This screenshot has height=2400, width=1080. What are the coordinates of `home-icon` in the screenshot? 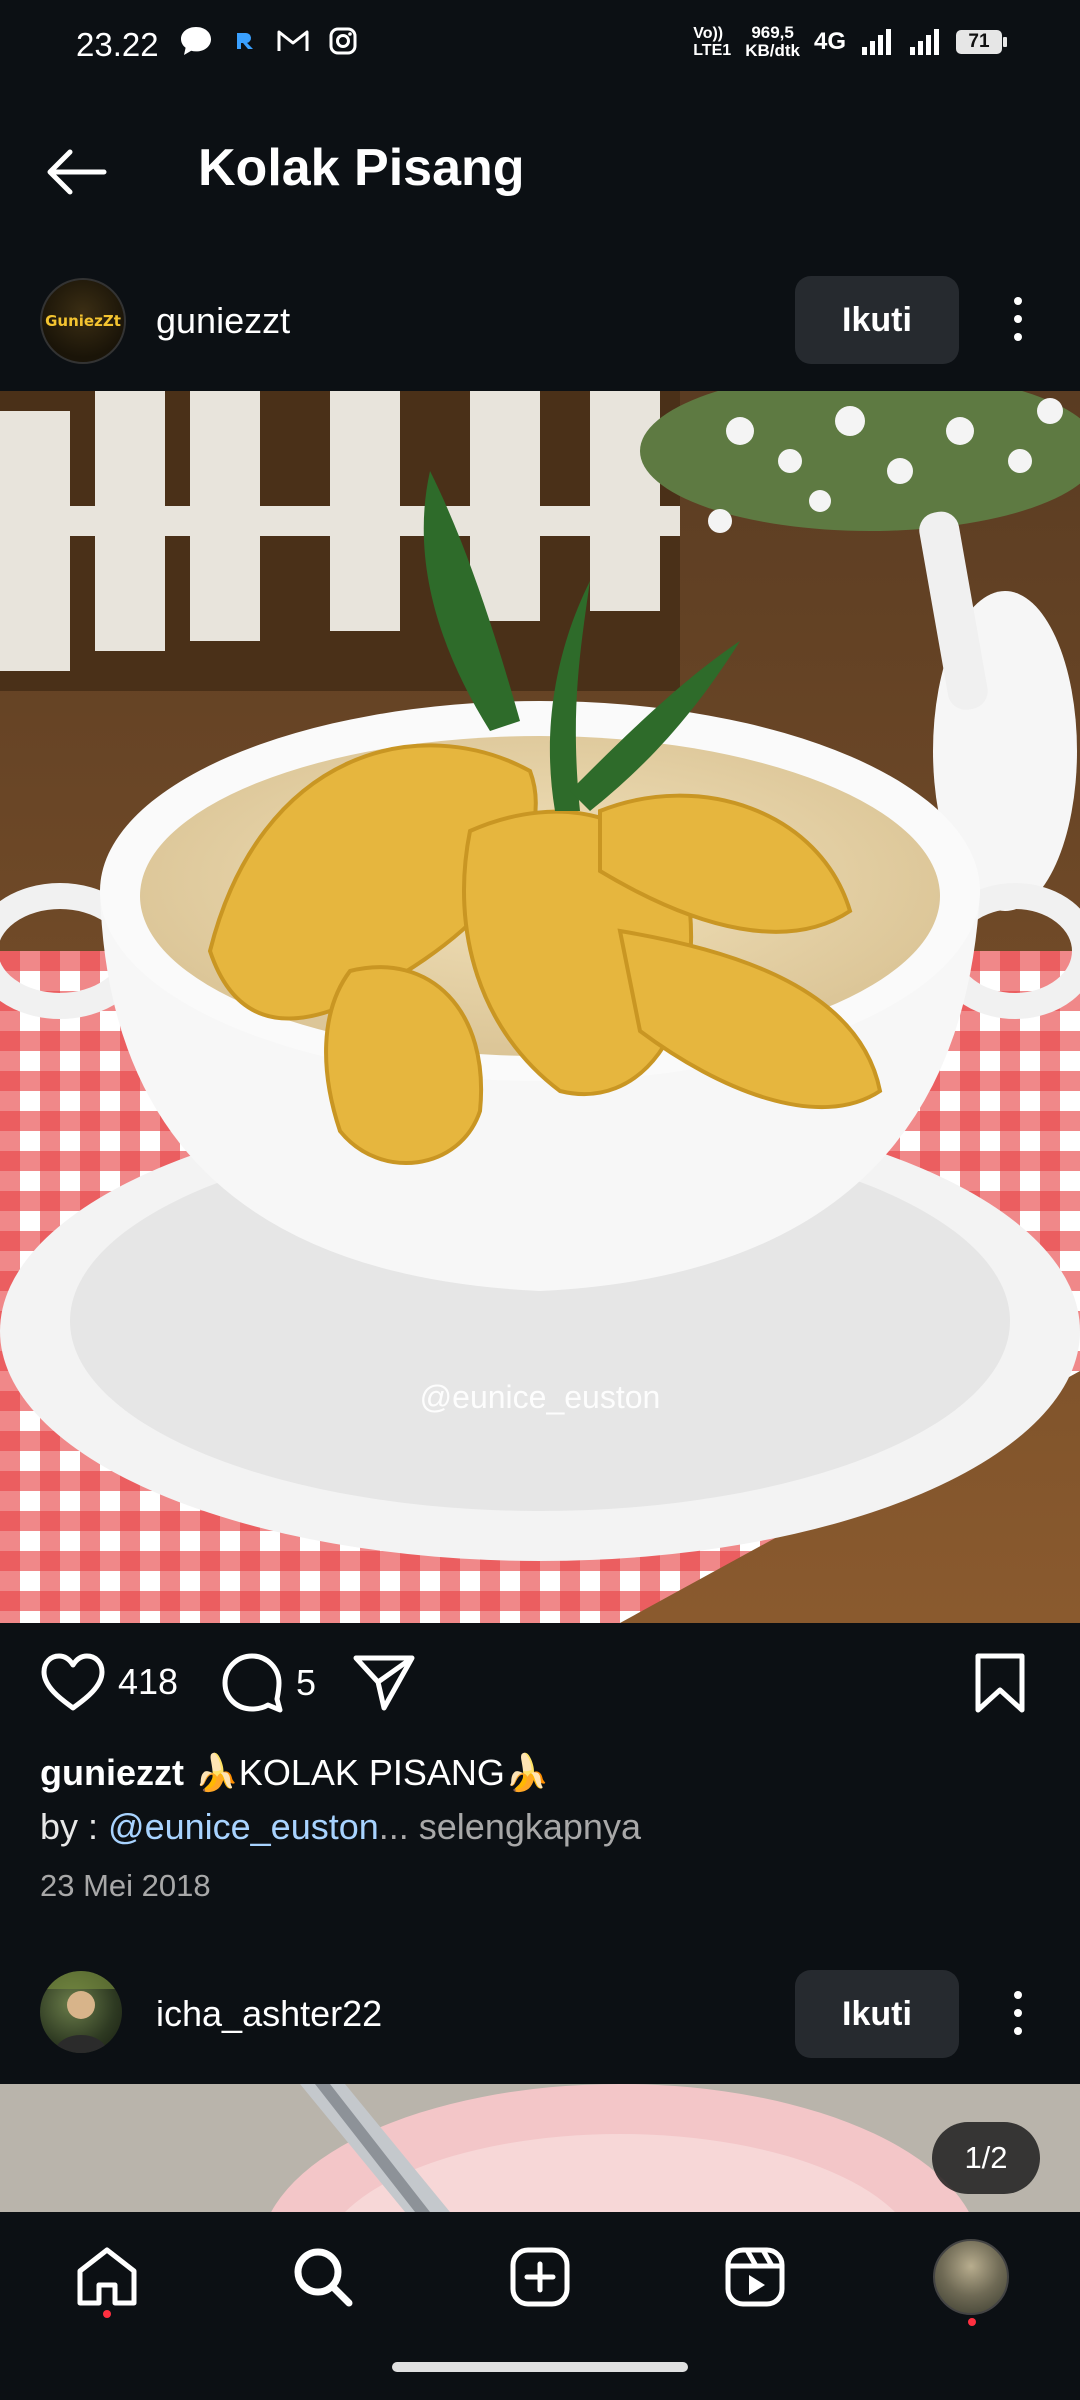 It's located at (107, 2276).